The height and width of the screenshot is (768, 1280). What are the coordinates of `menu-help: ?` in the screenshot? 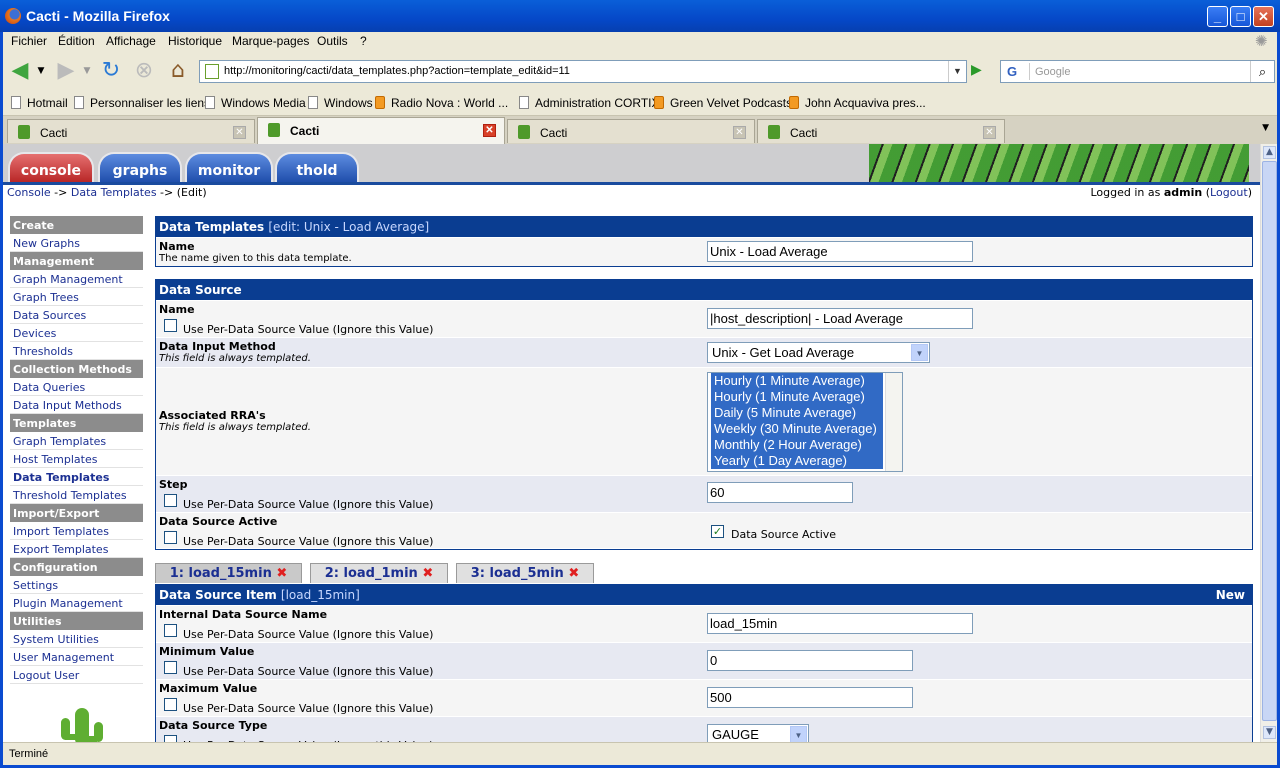 It's located at (363, 41).